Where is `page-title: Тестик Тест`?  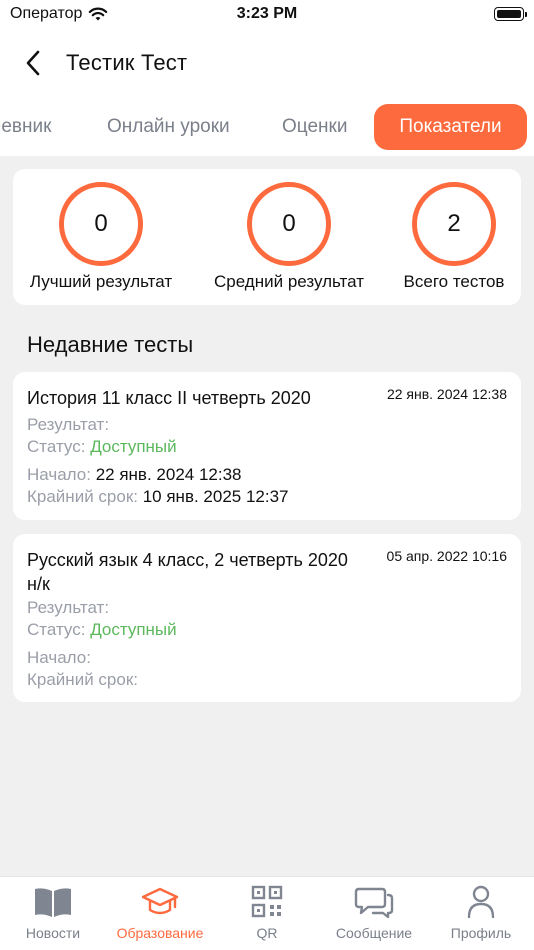 page-title: Тестик Тест is located at coordinates (127, 62).